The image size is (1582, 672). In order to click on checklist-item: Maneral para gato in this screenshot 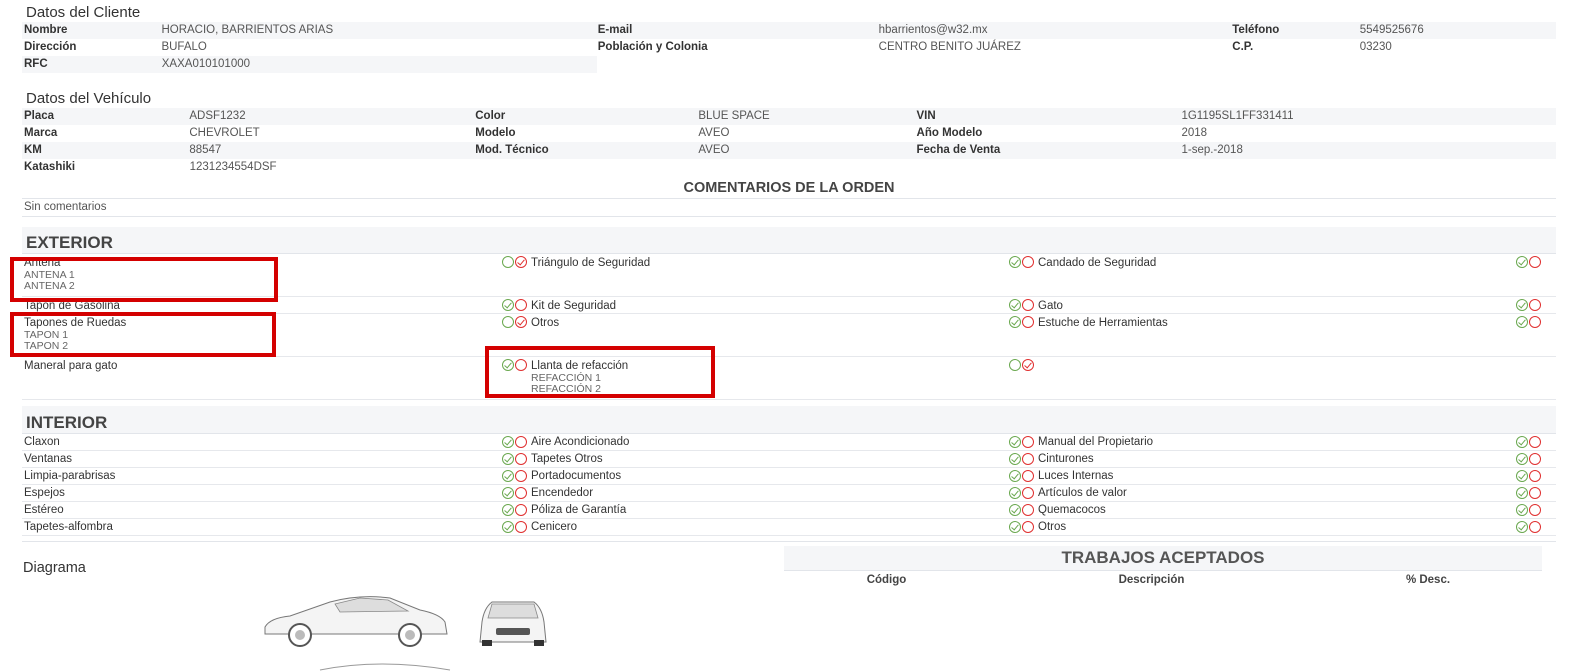, I will do `click(275, 378)`.